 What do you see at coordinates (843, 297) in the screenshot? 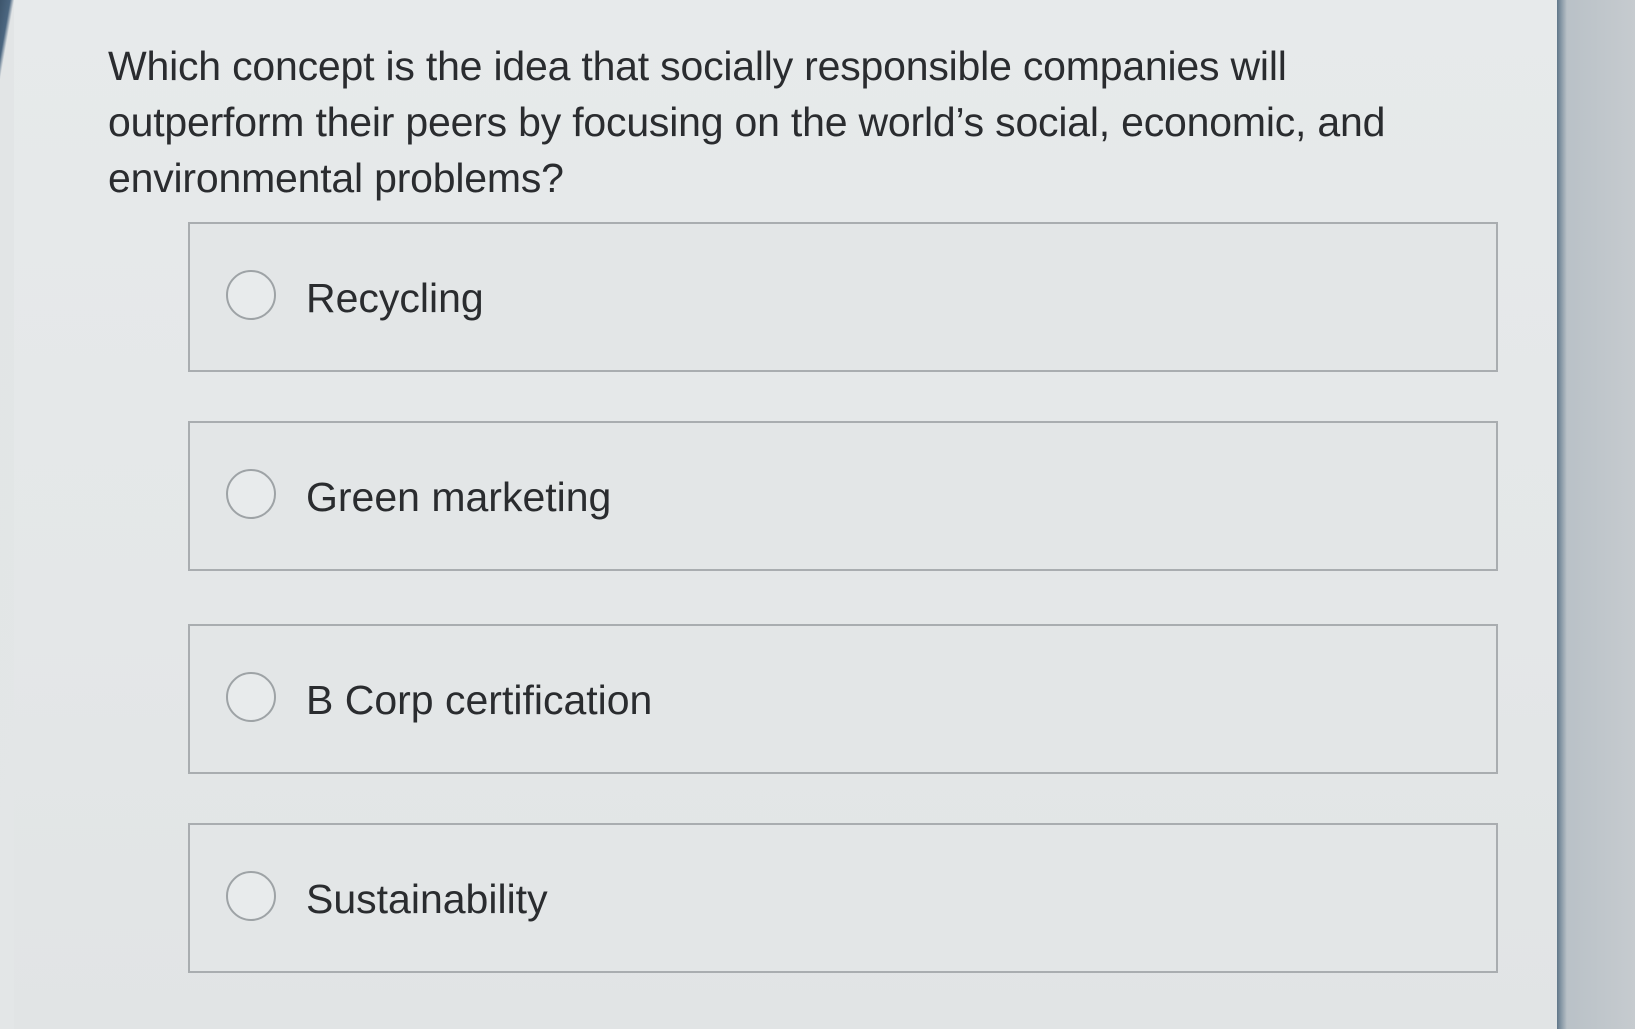
I see `answer-option-recycling: Recycling` at bounding box center [843, 297].